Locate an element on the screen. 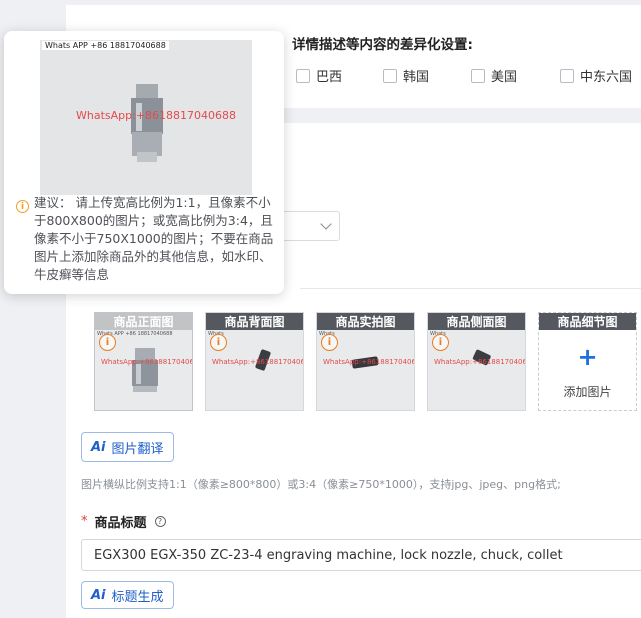  region-option-korea: 韩国 is located at coordinates (406, 75).